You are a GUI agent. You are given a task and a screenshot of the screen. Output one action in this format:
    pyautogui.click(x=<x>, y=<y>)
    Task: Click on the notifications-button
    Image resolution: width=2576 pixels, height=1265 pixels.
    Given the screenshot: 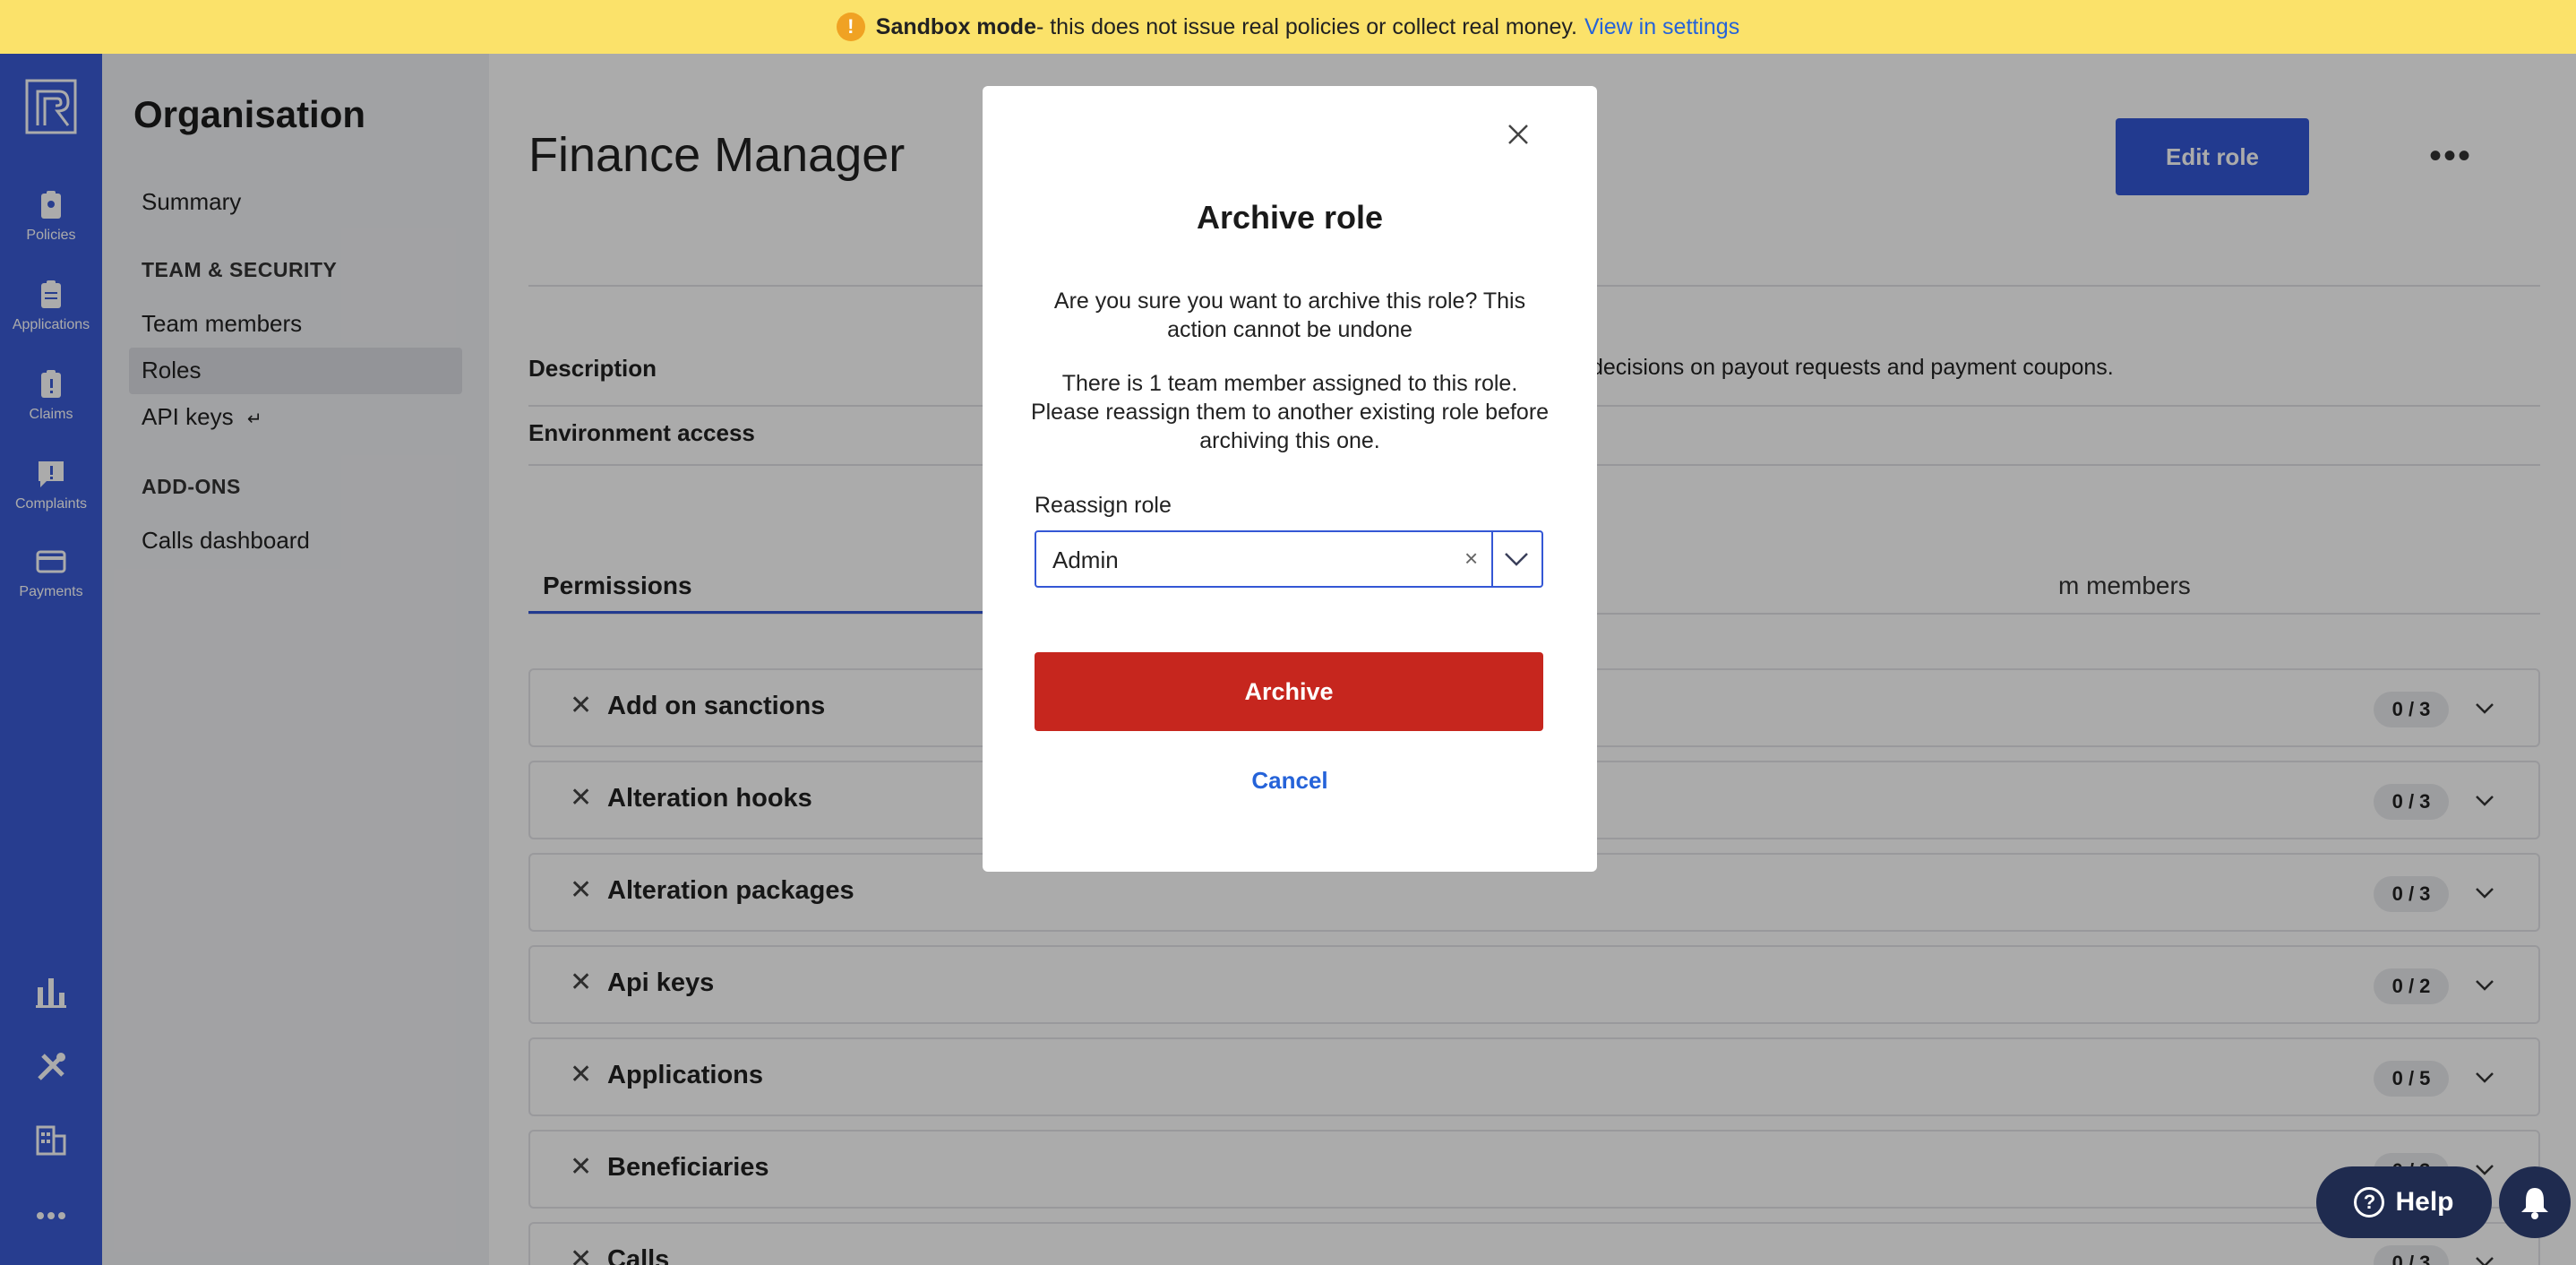 What is the action you would take?
    pyautogui.click(x=2535, y=1202)
    